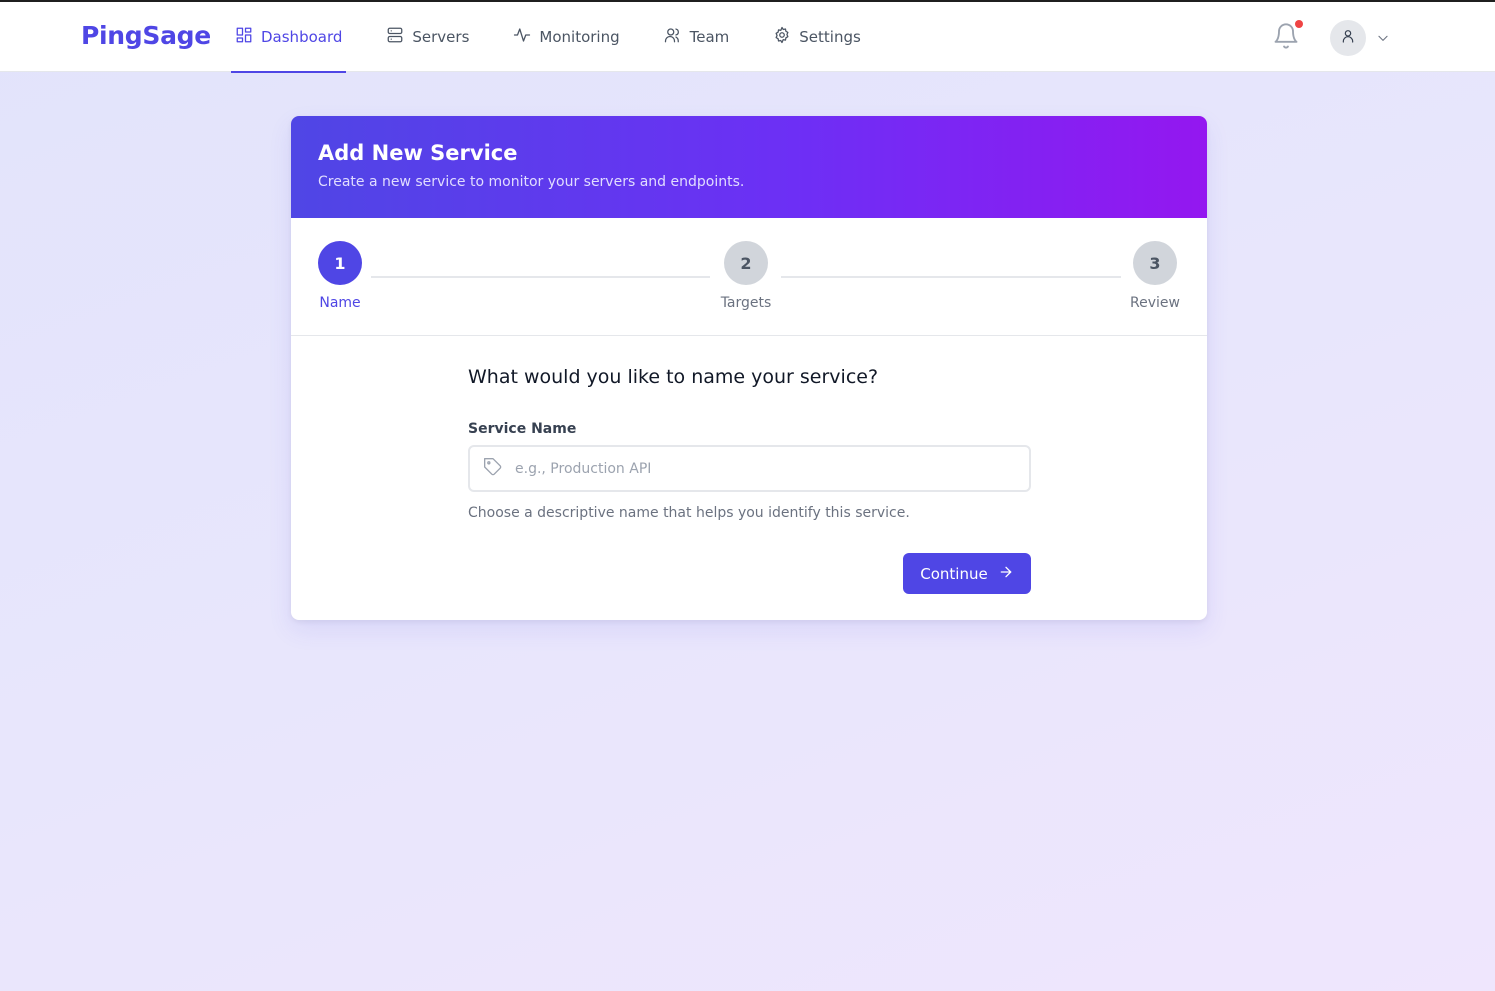  I want to click on user-icon, so click(1348, 38).